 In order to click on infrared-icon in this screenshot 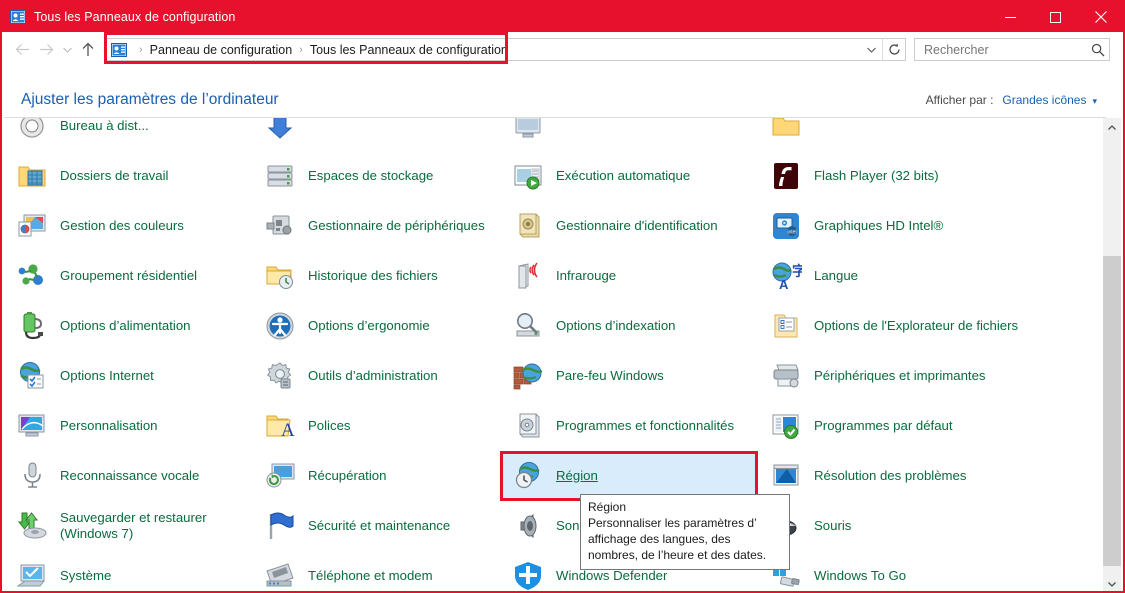, I will do `click(528, 276)`.